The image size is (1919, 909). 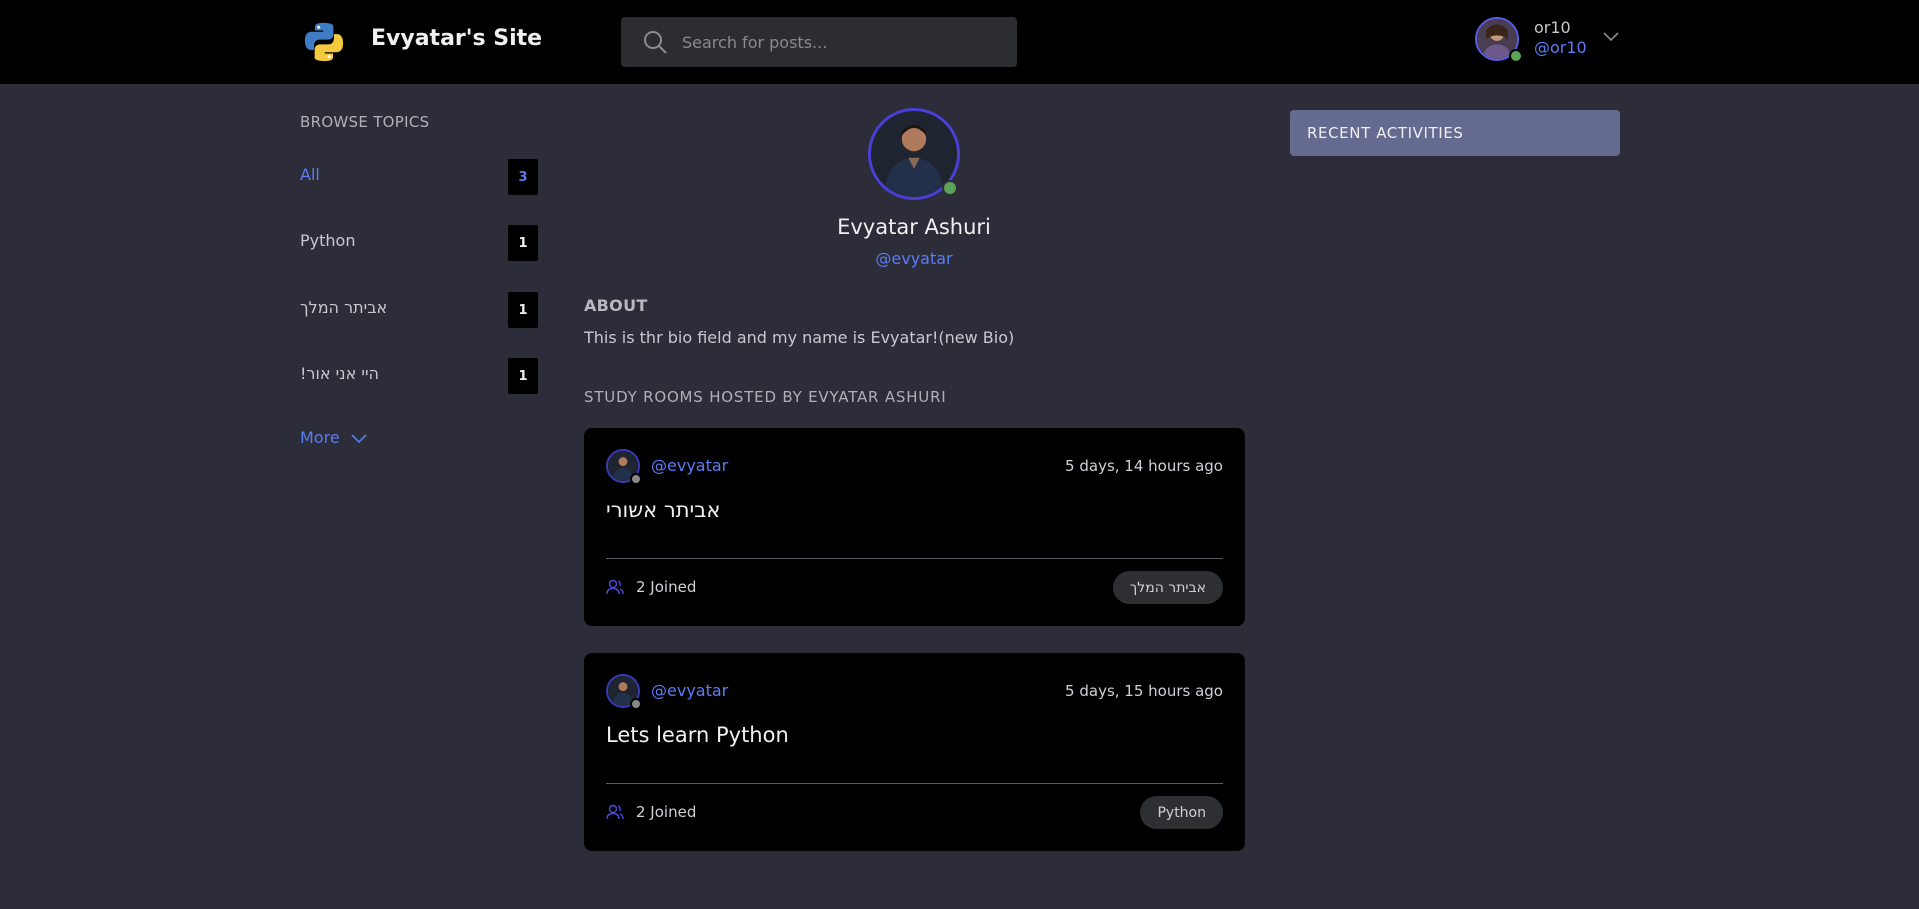 What do you see at coordinates (1560, 47) in the screenshot?
I see `user-handle: @or10` at bounding box center [1560, 47].